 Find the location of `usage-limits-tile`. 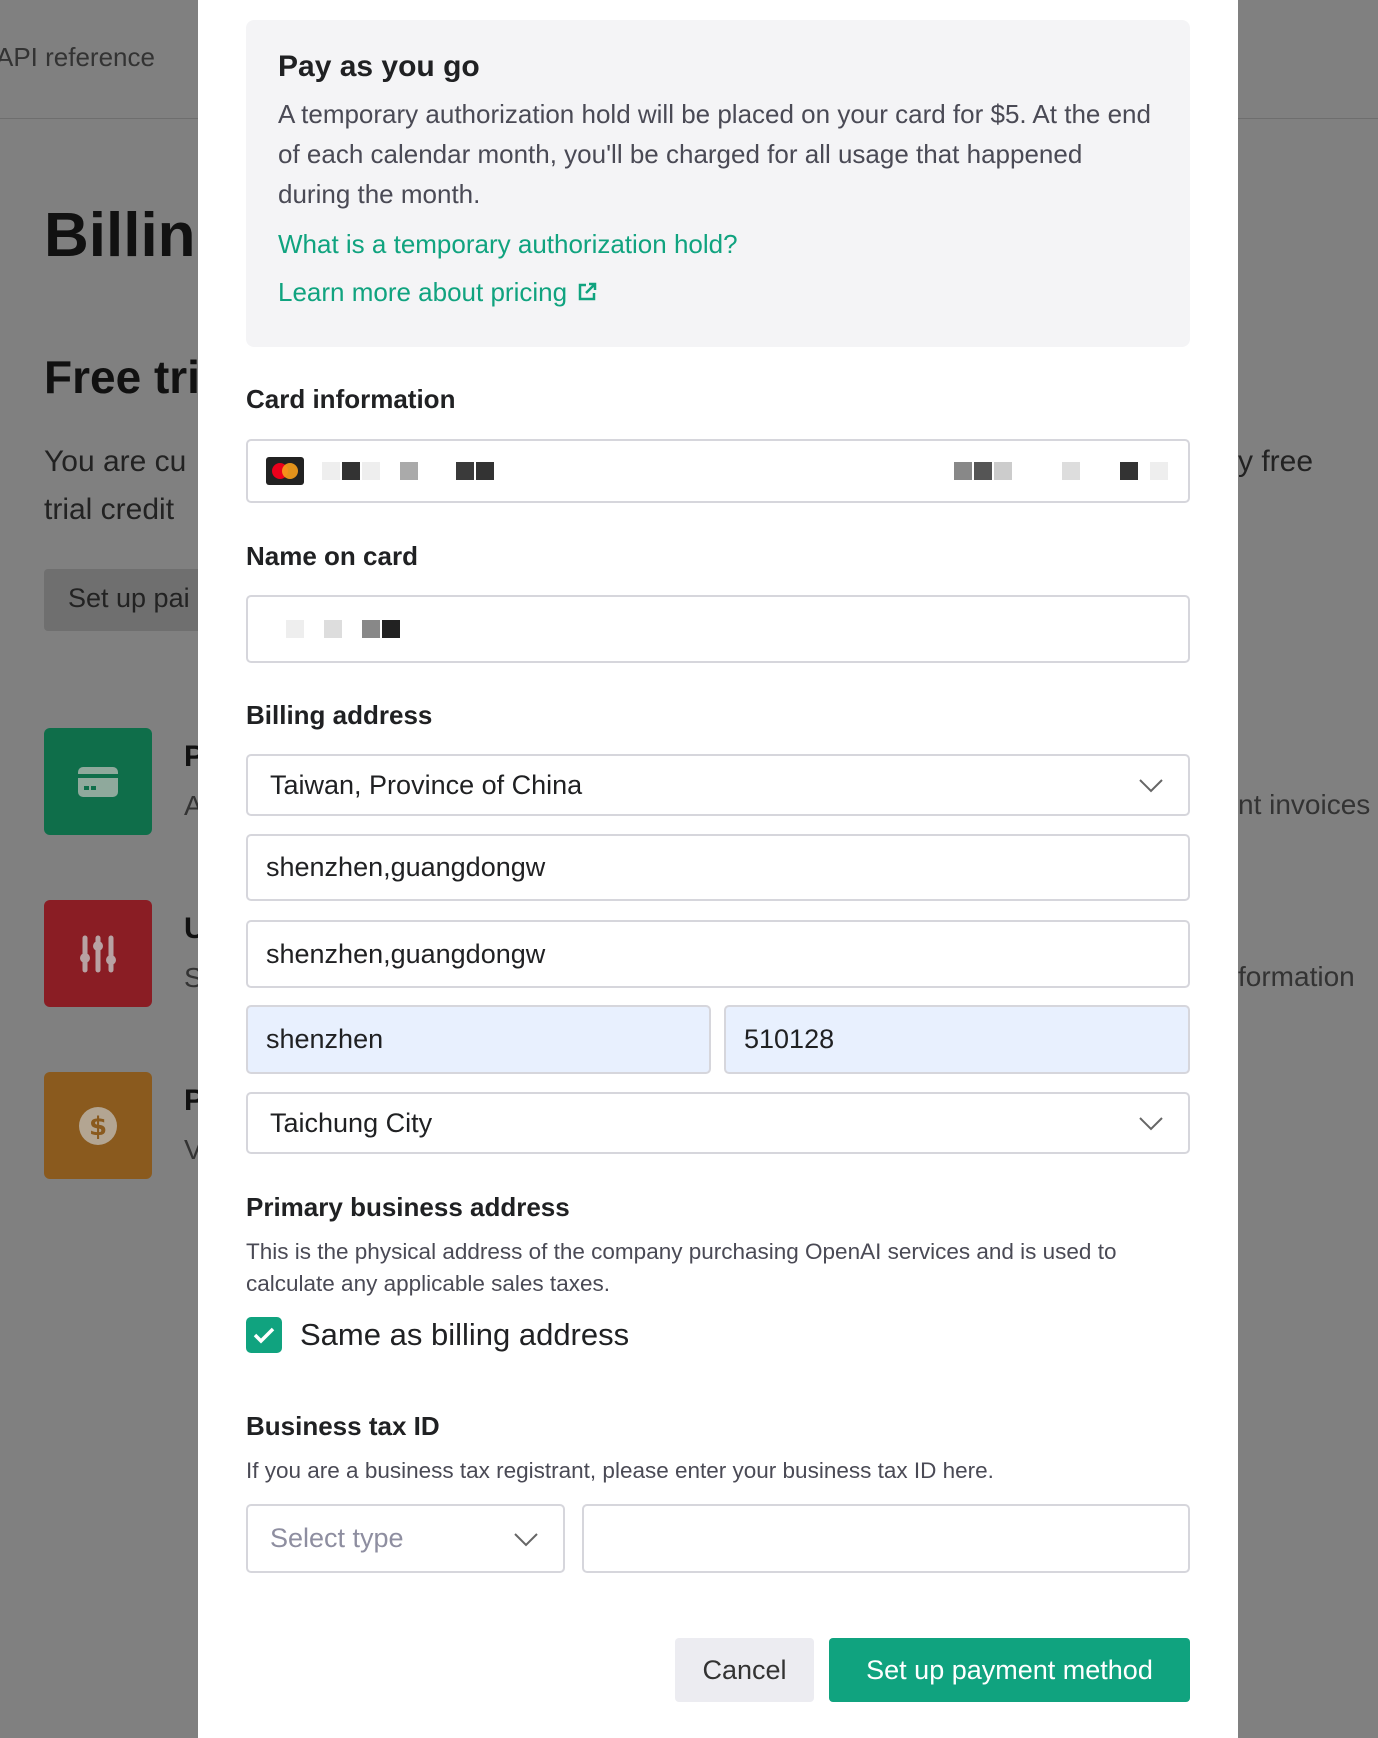

usage-limits-tile is located at coordinates (98, 953).